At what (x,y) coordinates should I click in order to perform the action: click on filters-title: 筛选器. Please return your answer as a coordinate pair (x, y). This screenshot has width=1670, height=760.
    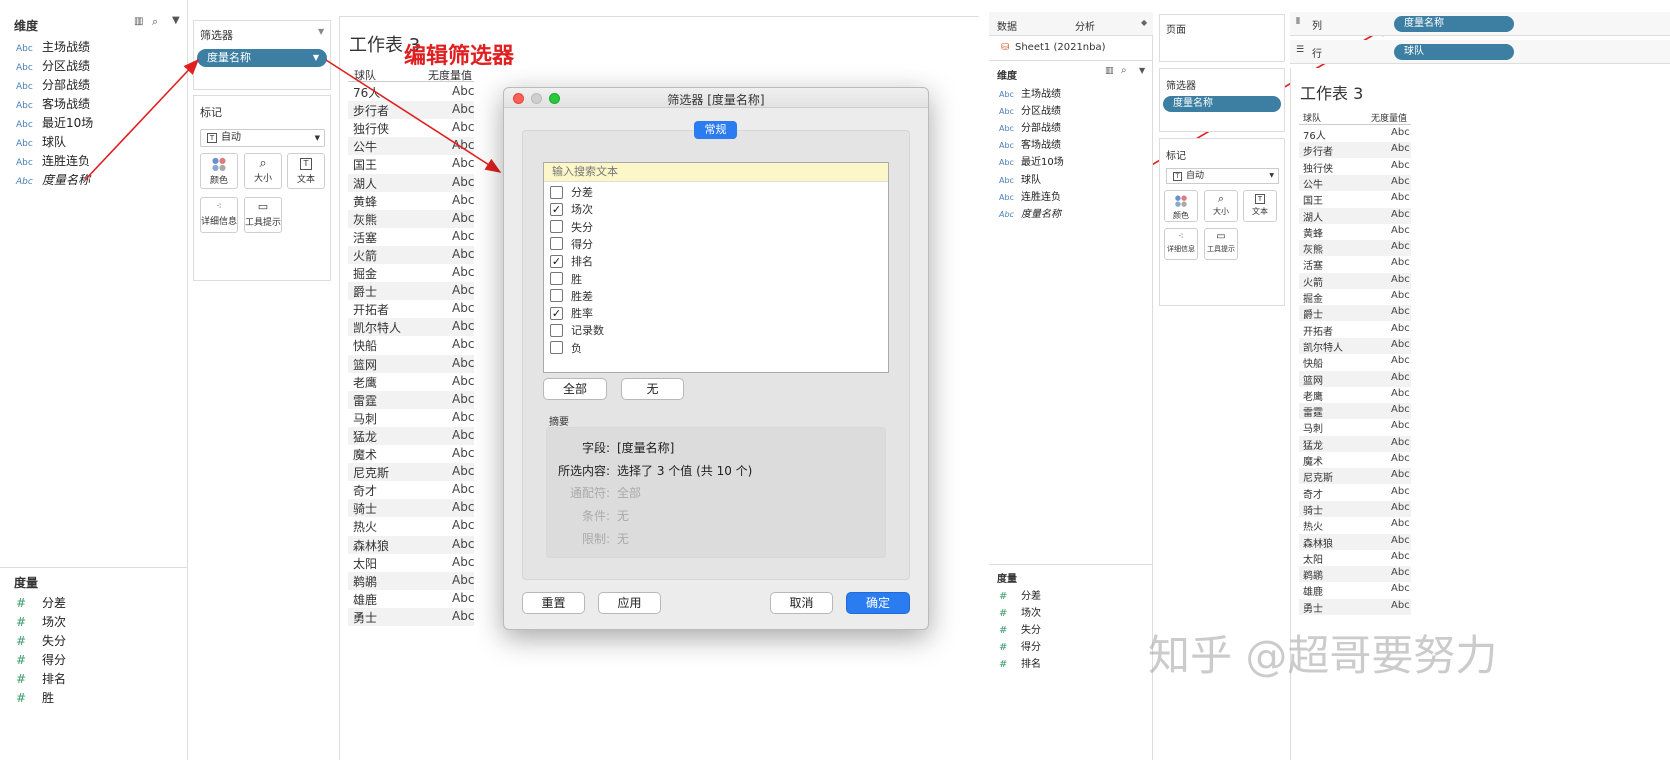
    Looking at the image, I should click on (1181, 86).